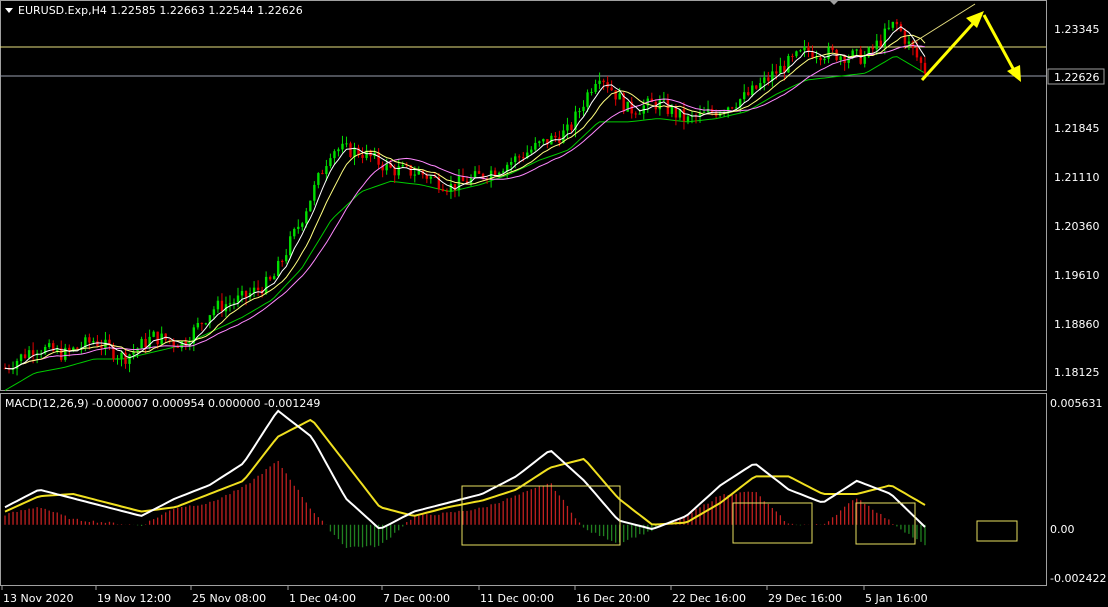 Image resolution: width=1108 pixels, height=607 pixels. What do you see at coordinates (465, 472) in the screenshot?
I see `signal-line` at bounding box center [465, 472].